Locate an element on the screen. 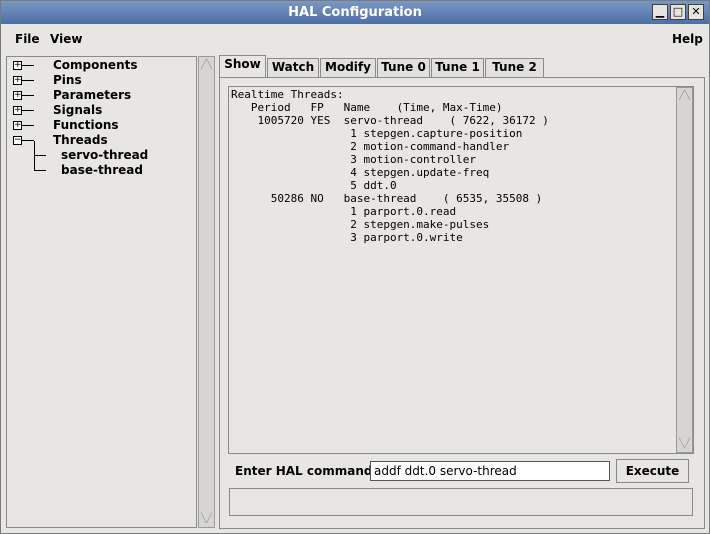 This screenshot has width=710, height=534. tree-item-label: Parameters is located at coordinates (92, 95).